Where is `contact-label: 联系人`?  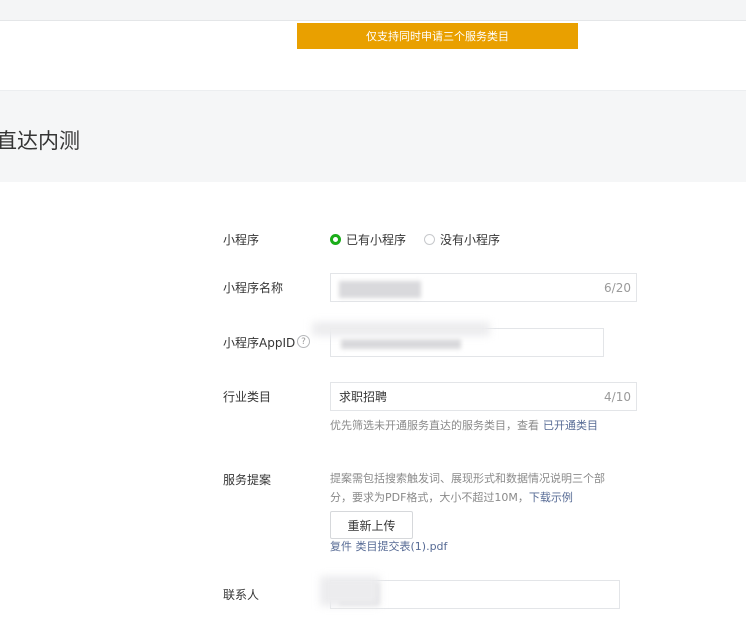
contact-label: 联系人 is located at coordinates (241, 595).